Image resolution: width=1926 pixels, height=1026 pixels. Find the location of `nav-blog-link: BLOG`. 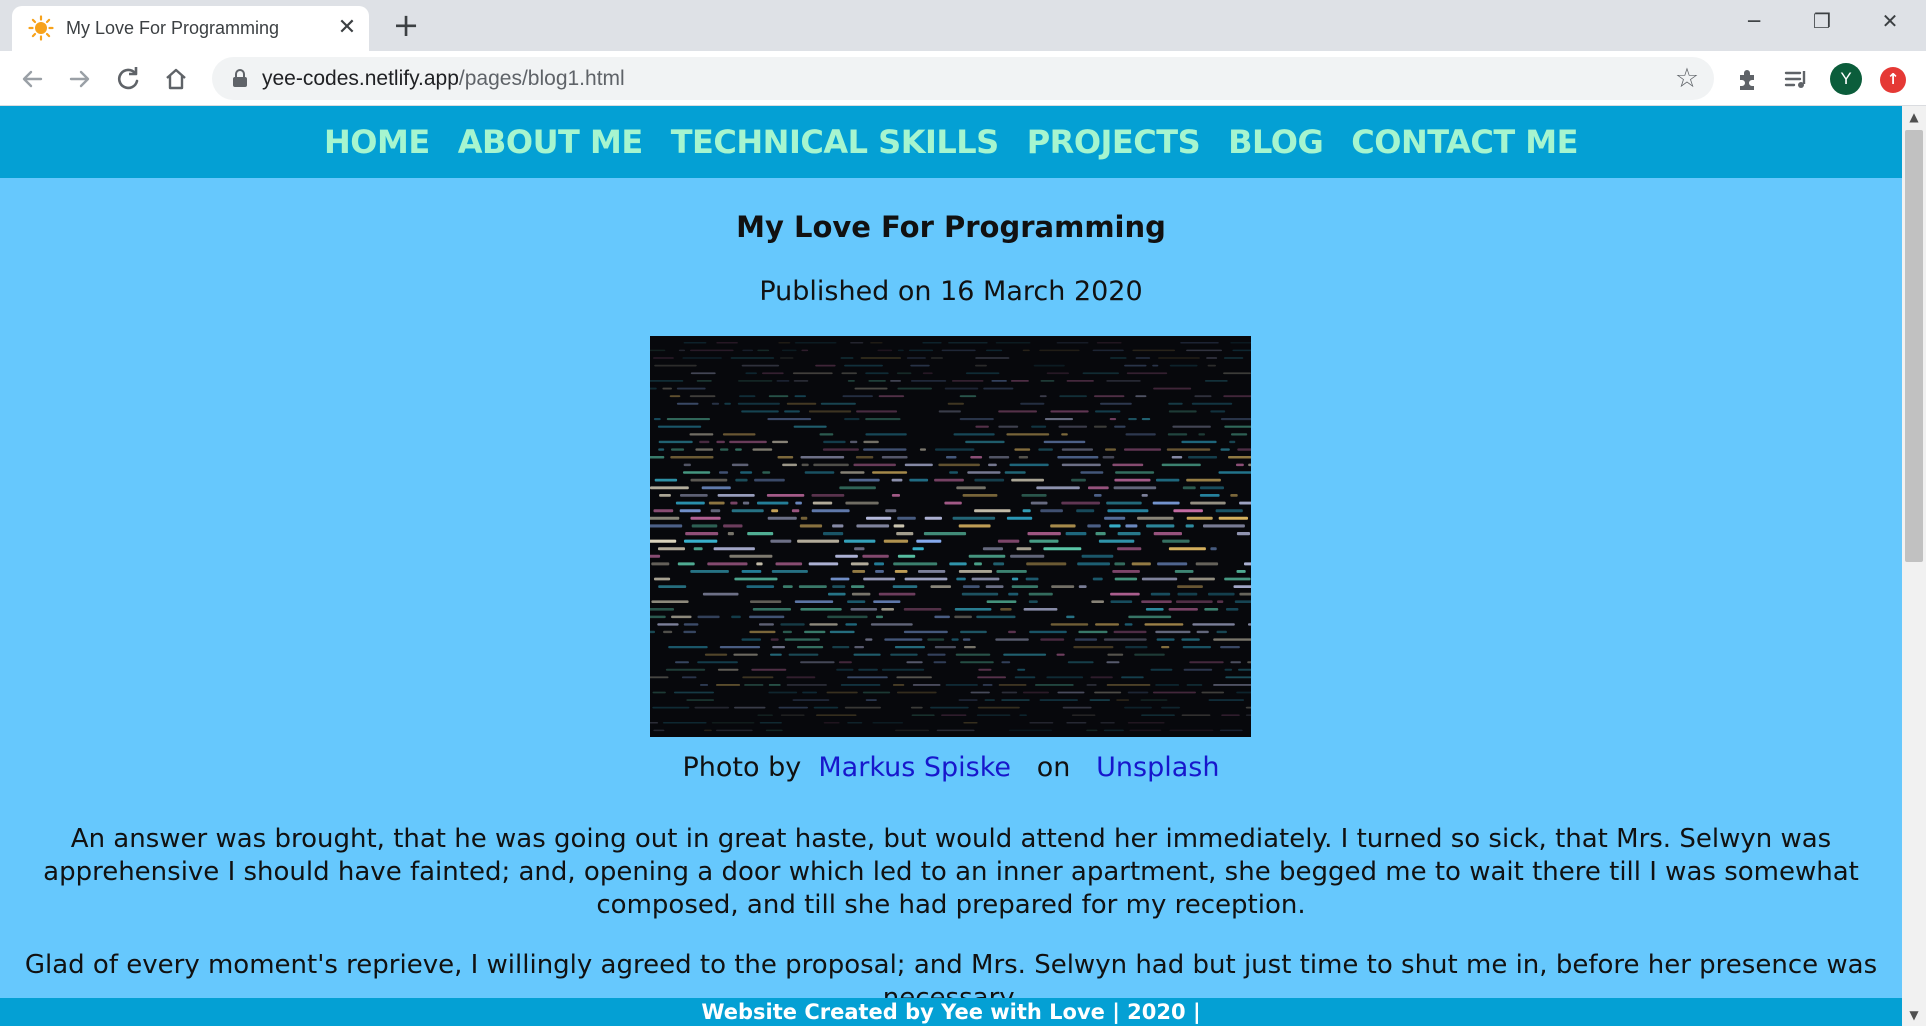

nav-blog-link: BLOG is located at coordinates (1276, 142).